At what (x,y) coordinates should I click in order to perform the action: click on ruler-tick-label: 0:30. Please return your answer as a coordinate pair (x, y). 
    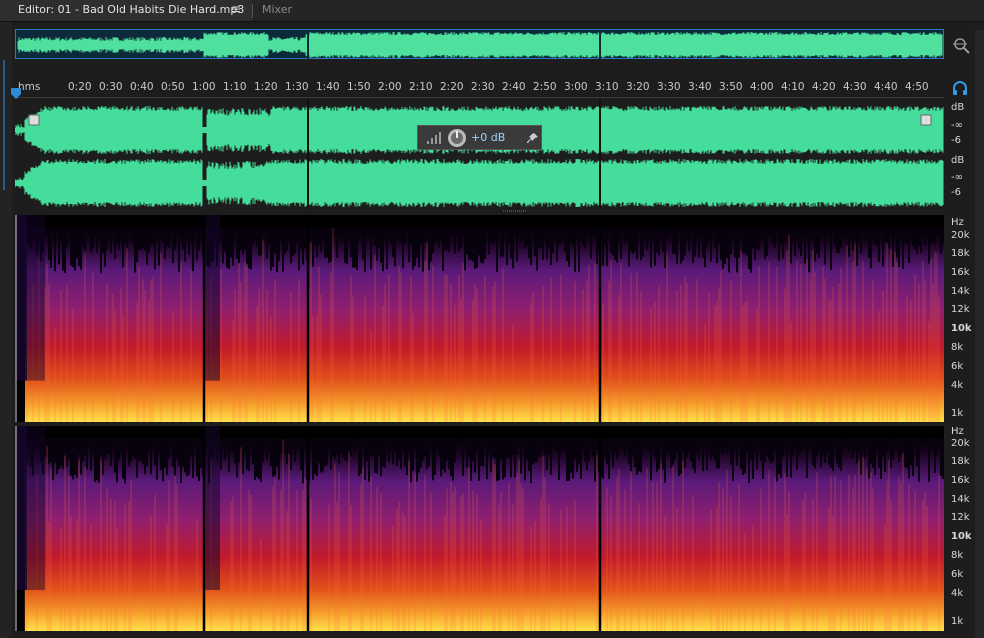
    Looking at the image, I should click on (111, 87).